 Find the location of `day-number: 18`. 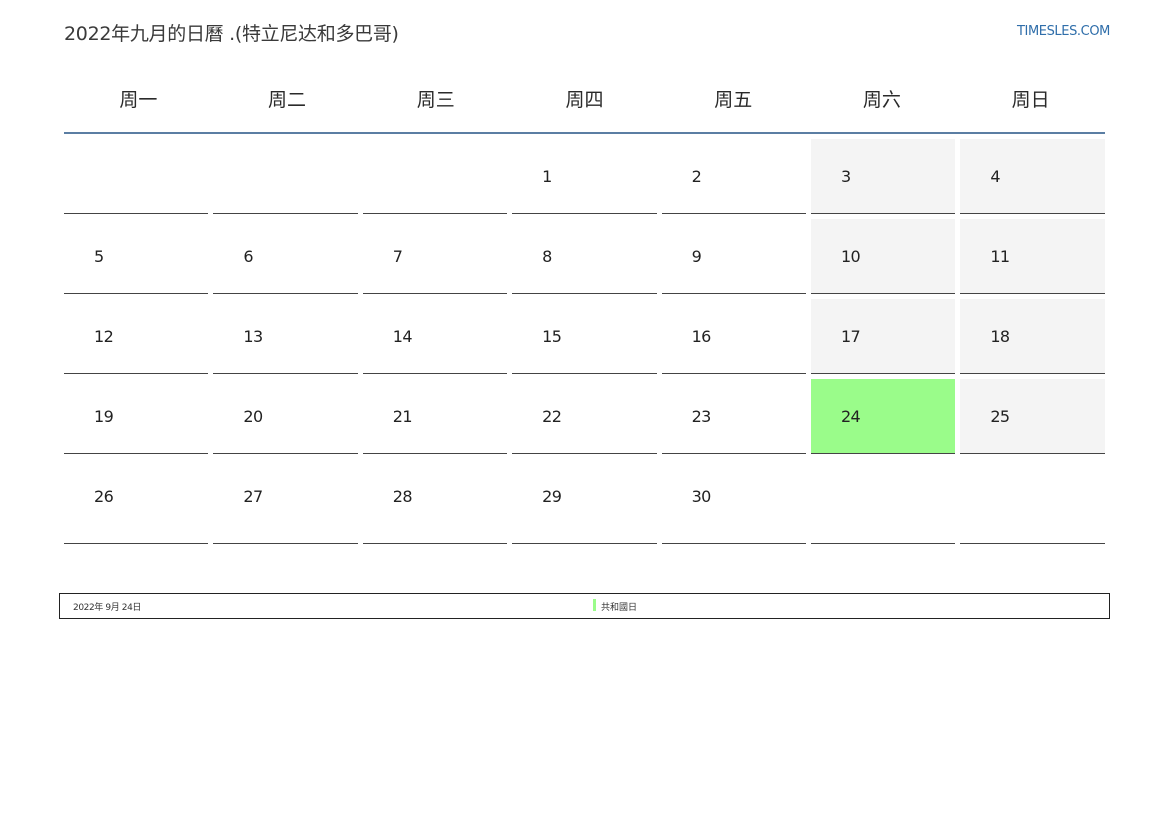

day-number: 18 is located at coordinates (1000, 336).